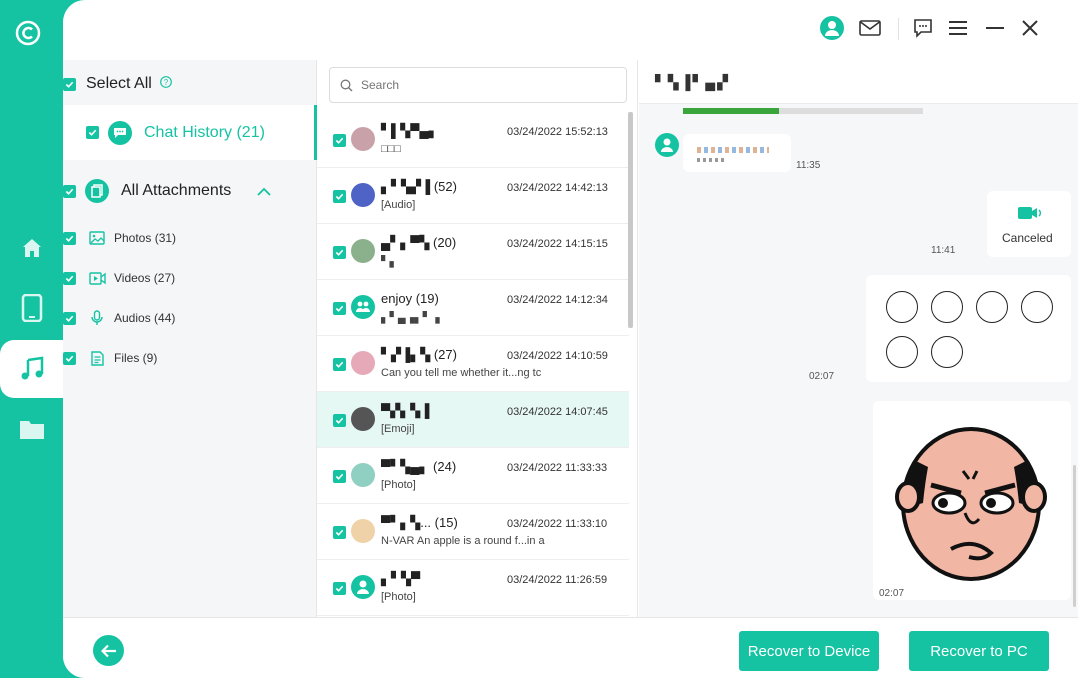 This screenshot has height=678, width=1078. I want to click on videos-item: Videos (27), so click(119, 278).